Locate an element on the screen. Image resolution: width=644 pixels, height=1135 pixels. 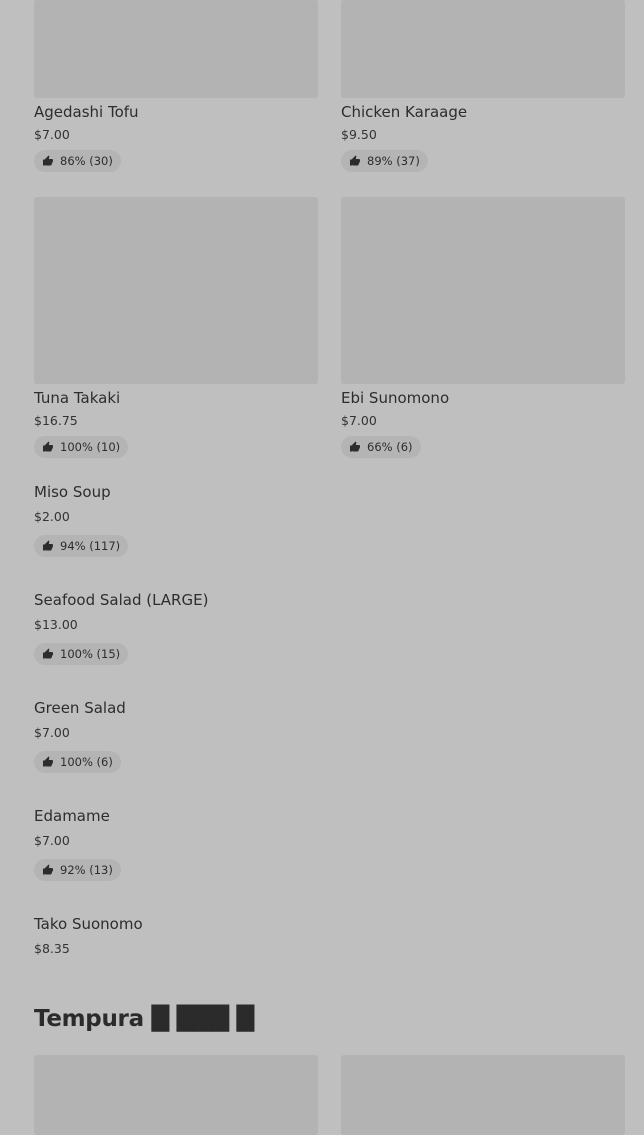
rating-badge: 100% (15) is located at coordinates (81, 654).